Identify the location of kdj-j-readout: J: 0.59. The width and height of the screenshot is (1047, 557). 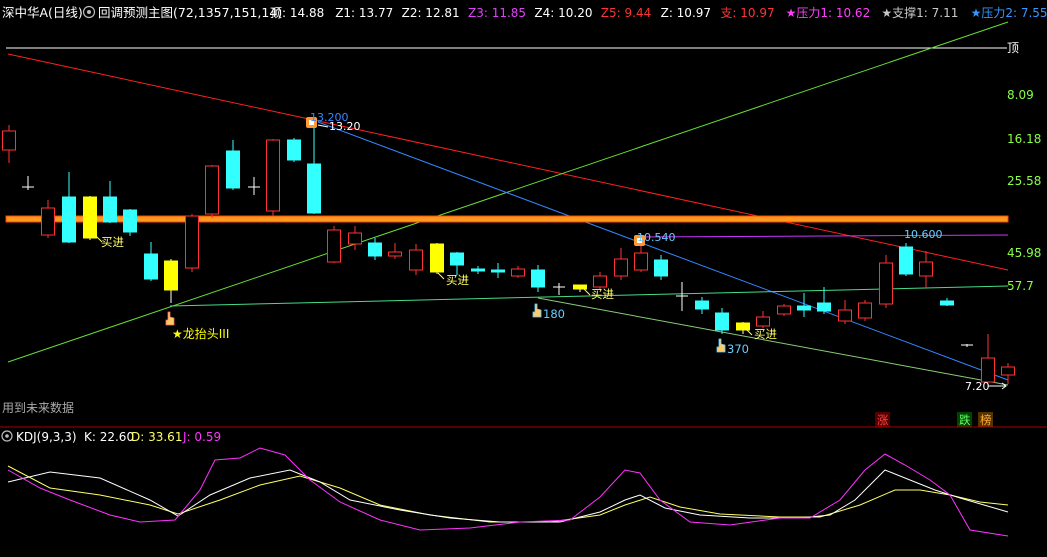
(201, 437).